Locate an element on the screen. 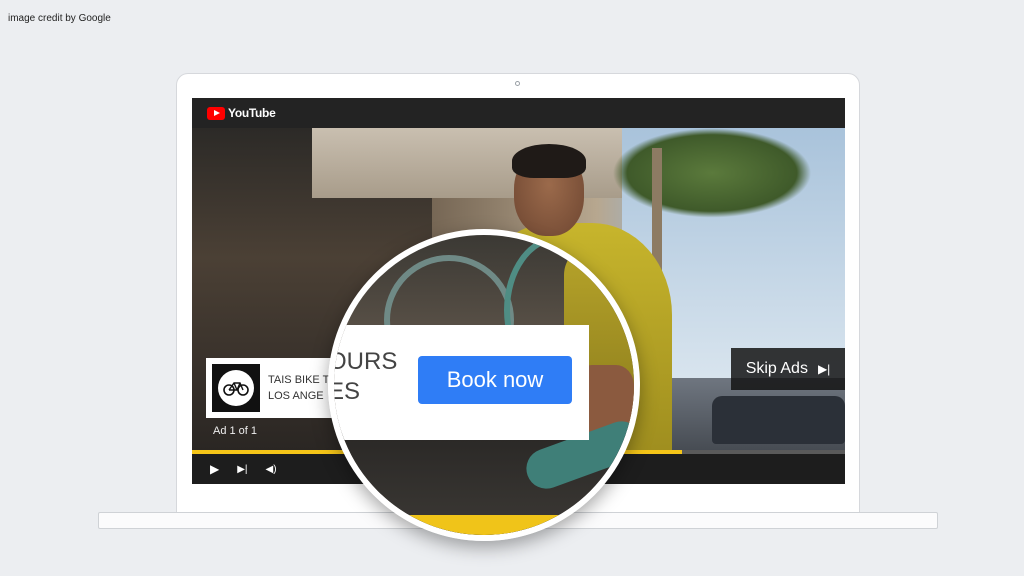 This screenshot has width=1024, height=576. next-icon: ▶| is located at coordinates (242, 469).